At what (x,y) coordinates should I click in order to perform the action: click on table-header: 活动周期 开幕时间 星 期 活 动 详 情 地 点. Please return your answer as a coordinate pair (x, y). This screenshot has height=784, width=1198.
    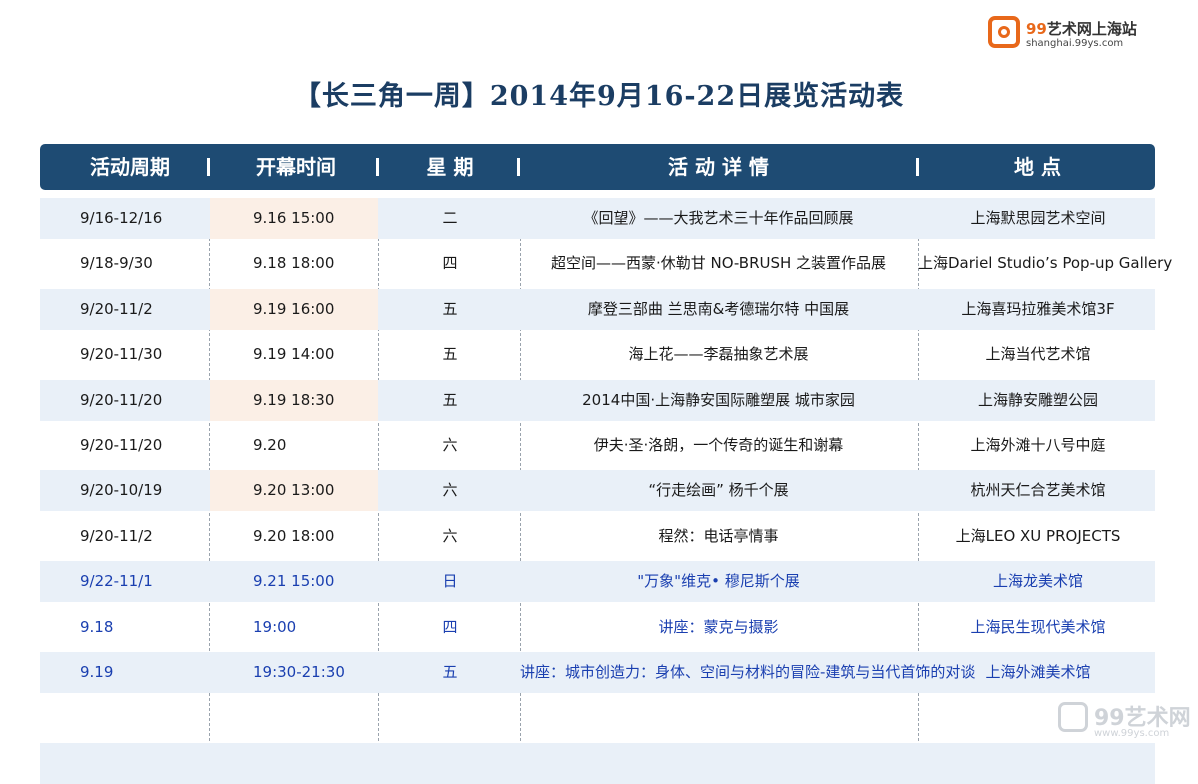
    Looking at the image, I should click on (597, 167).